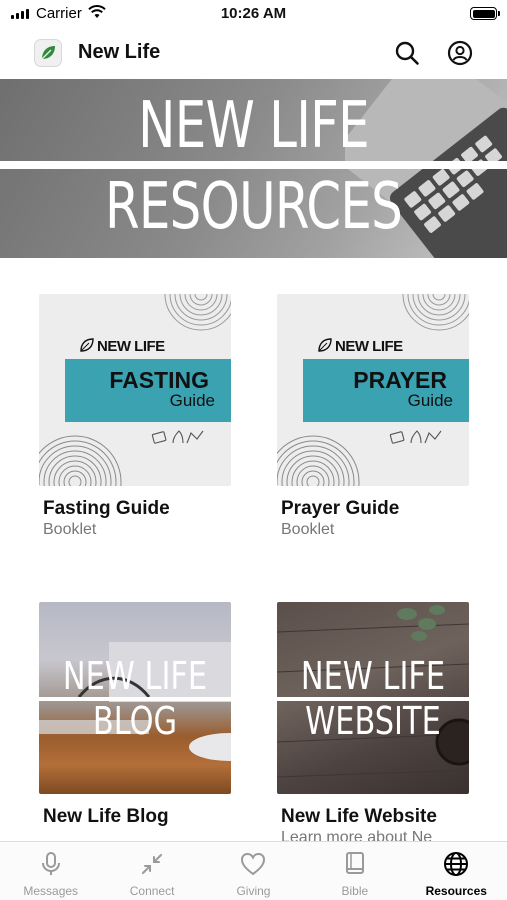 Image resolution: width=507 pixels, height=900 pixels. I want to click on card-title: Prayer Guide, so click(340, 508).